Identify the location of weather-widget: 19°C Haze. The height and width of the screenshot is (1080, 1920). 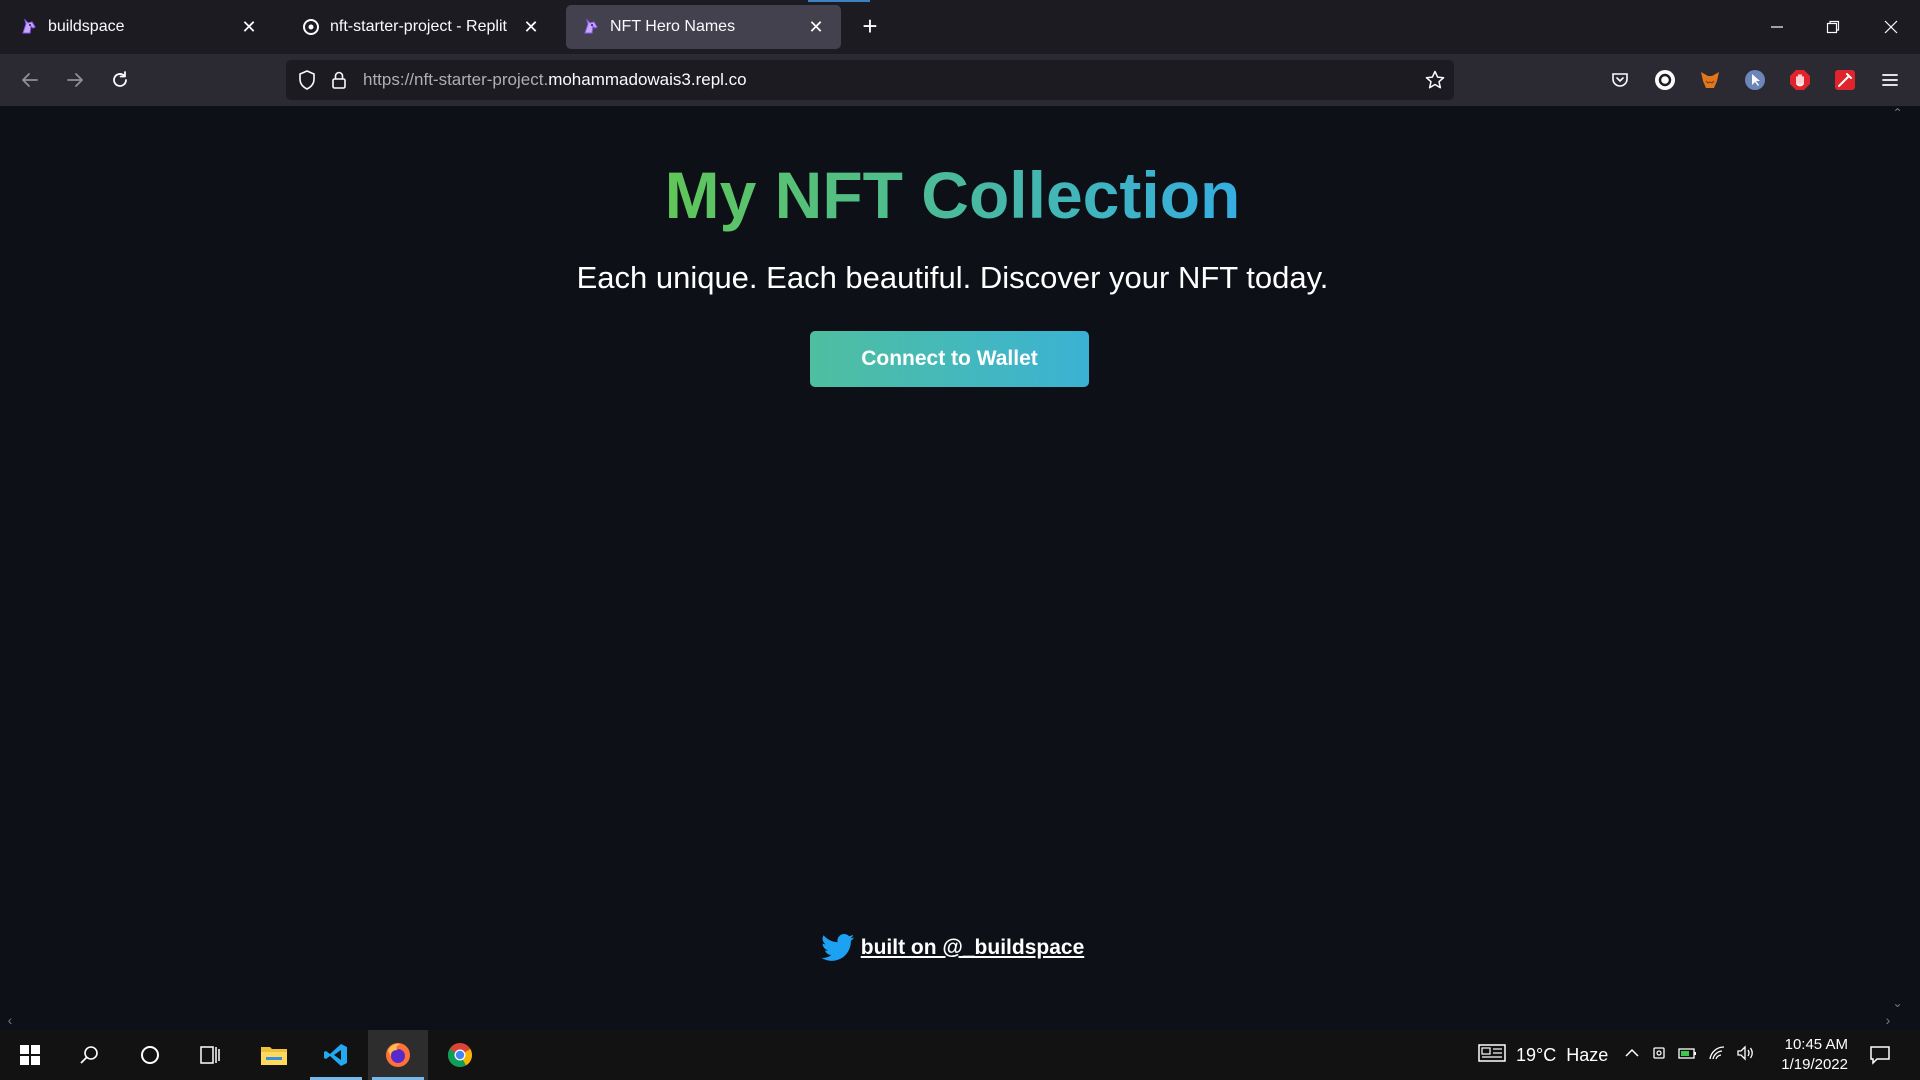
(1543, 1055).